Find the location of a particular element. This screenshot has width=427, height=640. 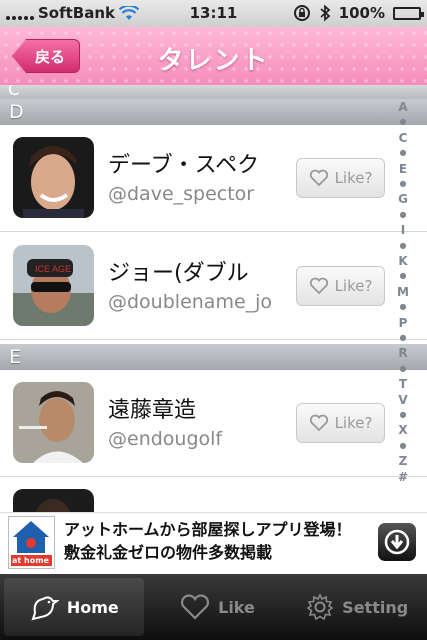

tab-setting: Setting is located at coordinates (357, 607).